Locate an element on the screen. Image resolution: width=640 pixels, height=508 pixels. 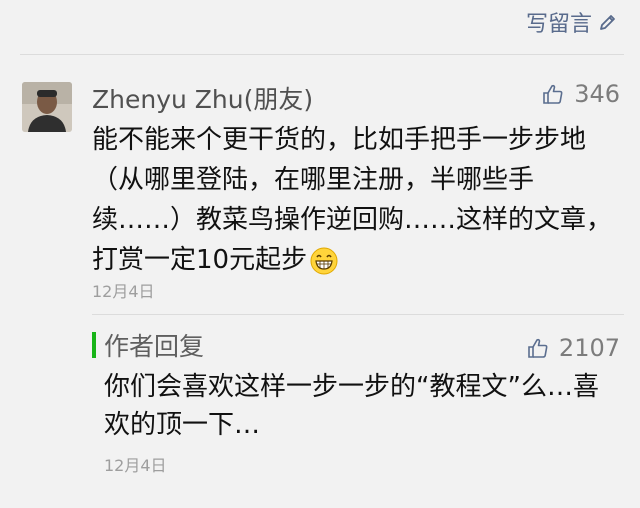
avatar-image is located at coordinates (47, 107).